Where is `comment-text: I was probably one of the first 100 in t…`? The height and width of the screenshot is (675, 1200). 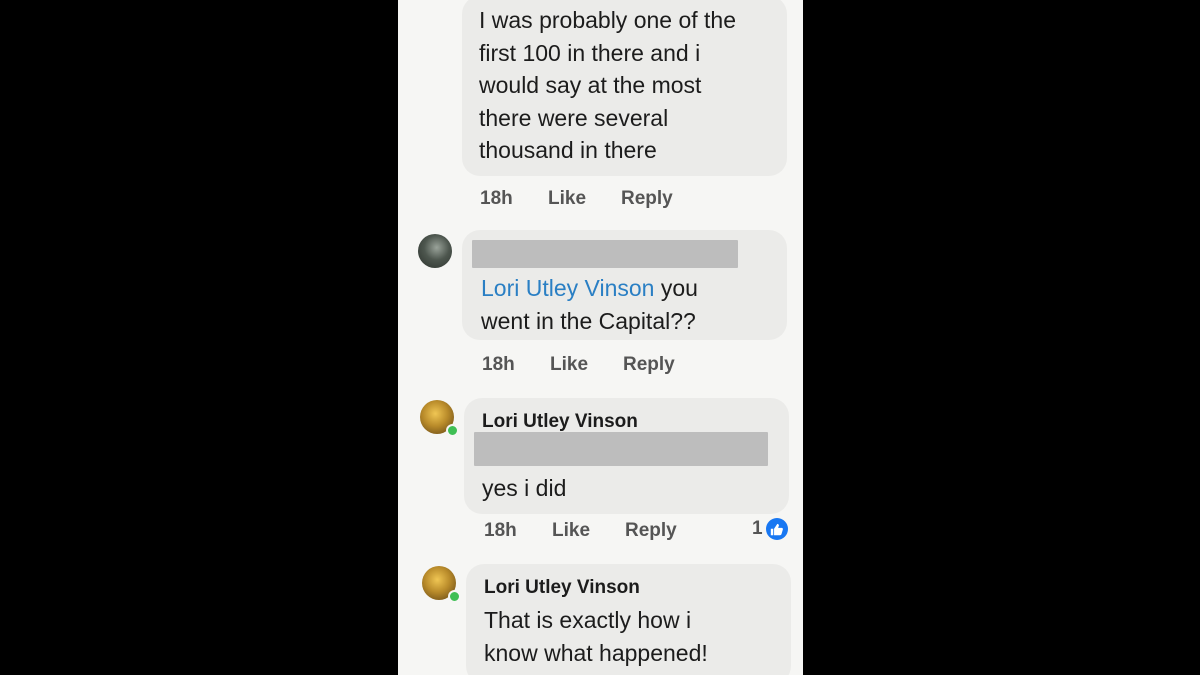
comment-text: I was probably one of the first 100 in t… is located at coordinates (607, 85).